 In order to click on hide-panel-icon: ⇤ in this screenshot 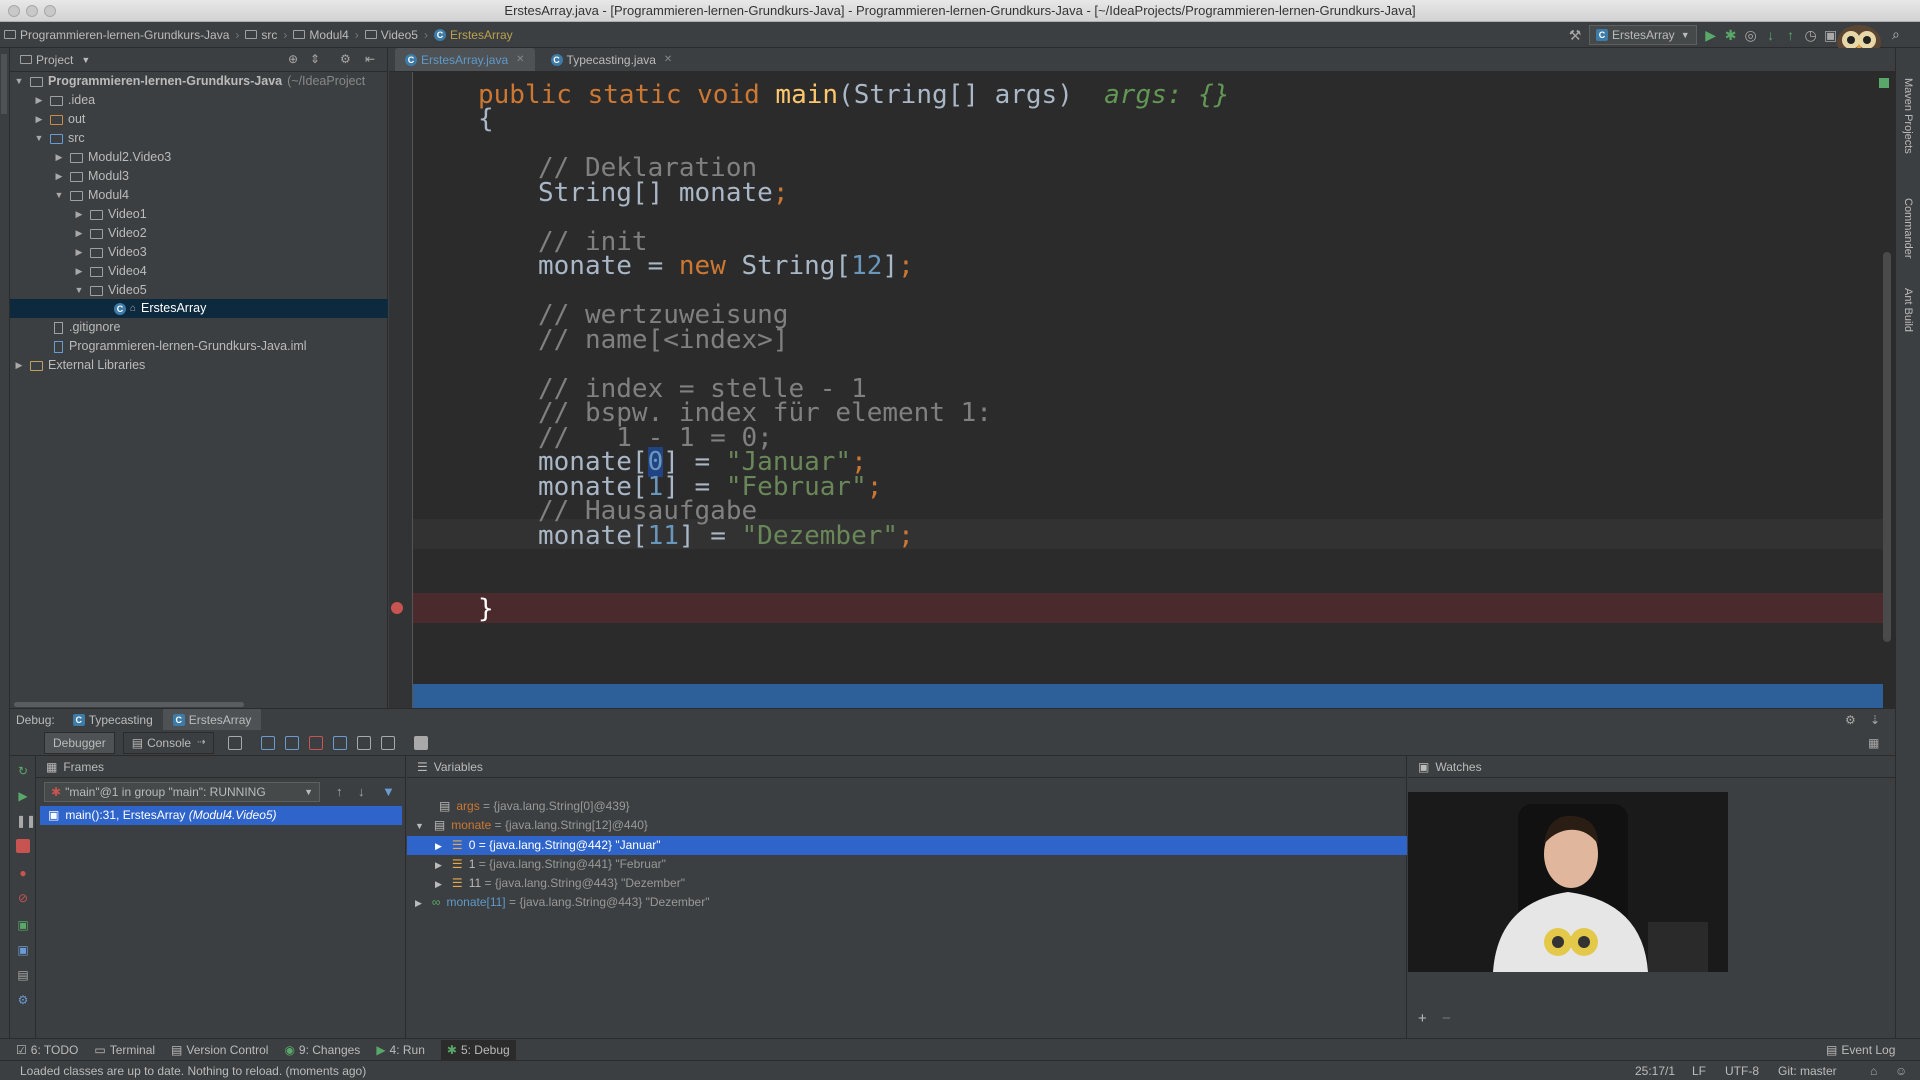, I will do `click(370, 59)`.